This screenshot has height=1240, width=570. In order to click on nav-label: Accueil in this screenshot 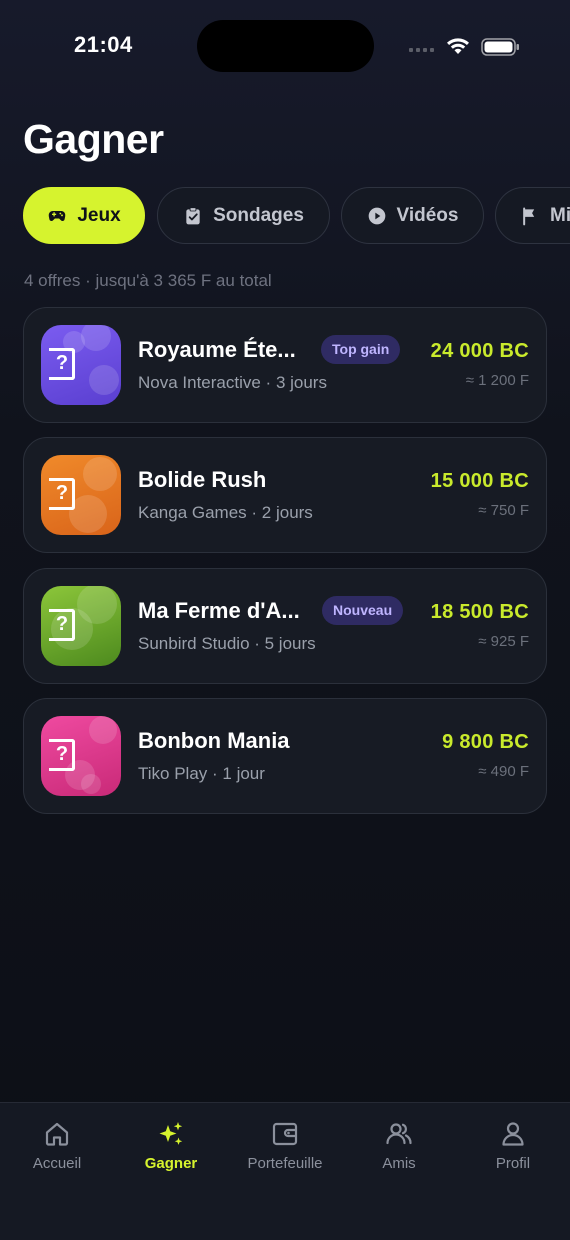, I will do `click(57, 1163)`.